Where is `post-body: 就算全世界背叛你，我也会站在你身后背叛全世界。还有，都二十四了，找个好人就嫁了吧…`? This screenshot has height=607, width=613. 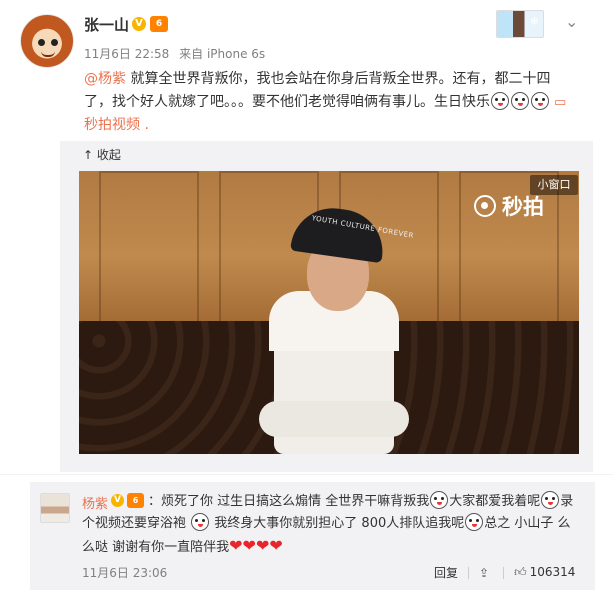 post-body: 就算全世界背叛你，我也会站在你身后背叛全世界。还有，都二十四了，找个好人就嫁了吧… is located at coordinates (317, 90).